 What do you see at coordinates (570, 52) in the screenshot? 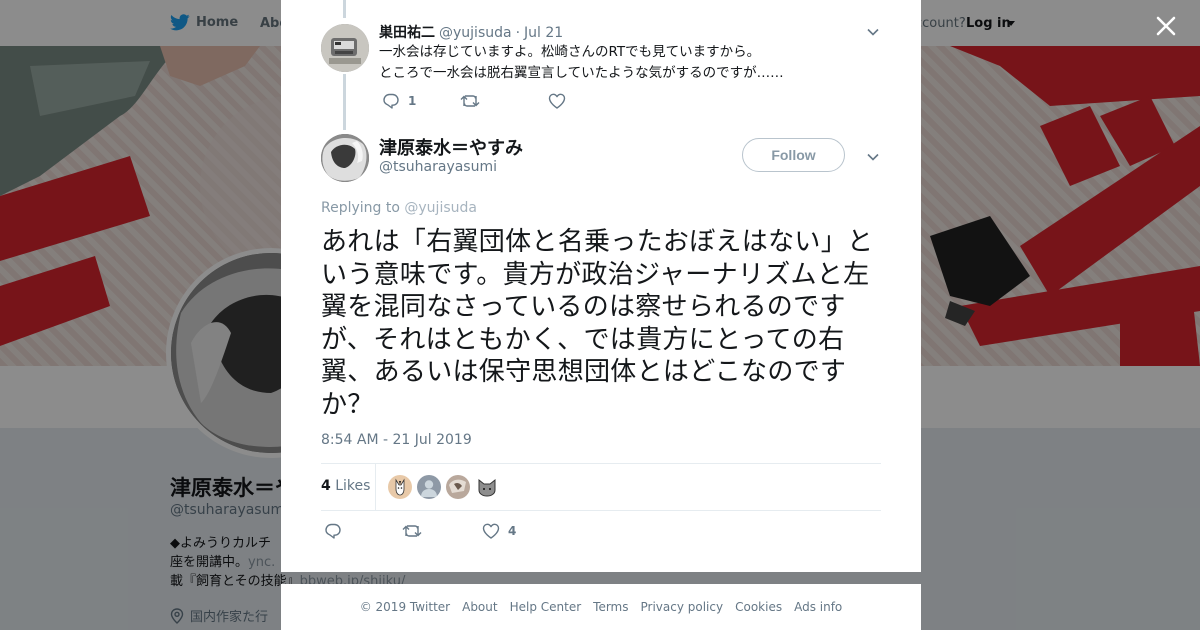
I see `tweet-text-line: 一水会は存じていますよ。松崎さんのRTでも見ていますから。` at bounding box center [570, 52].